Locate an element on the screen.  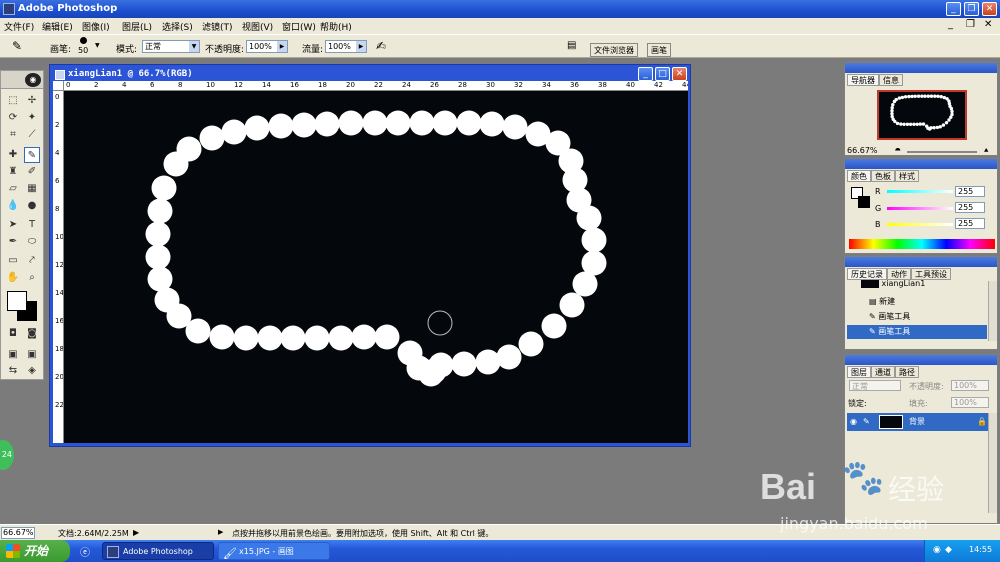
layer-opacity-input: 100% is located at coordinates (970, 385).